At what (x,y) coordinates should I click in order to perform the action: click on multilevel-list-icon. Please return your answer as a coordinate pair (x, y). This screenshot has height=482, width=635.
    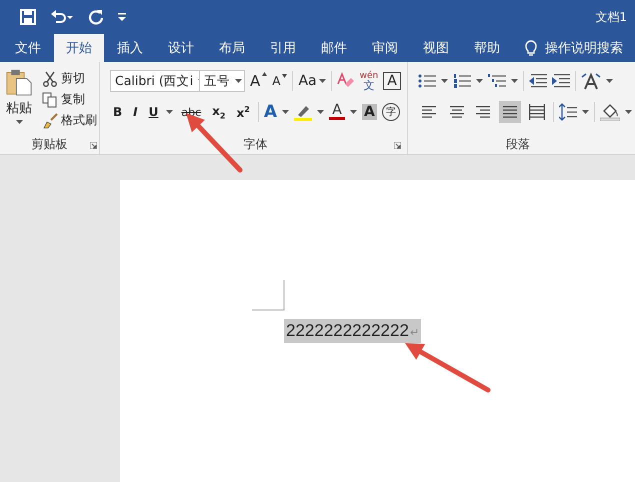
    Looking at the image, I should click on (497, 81).